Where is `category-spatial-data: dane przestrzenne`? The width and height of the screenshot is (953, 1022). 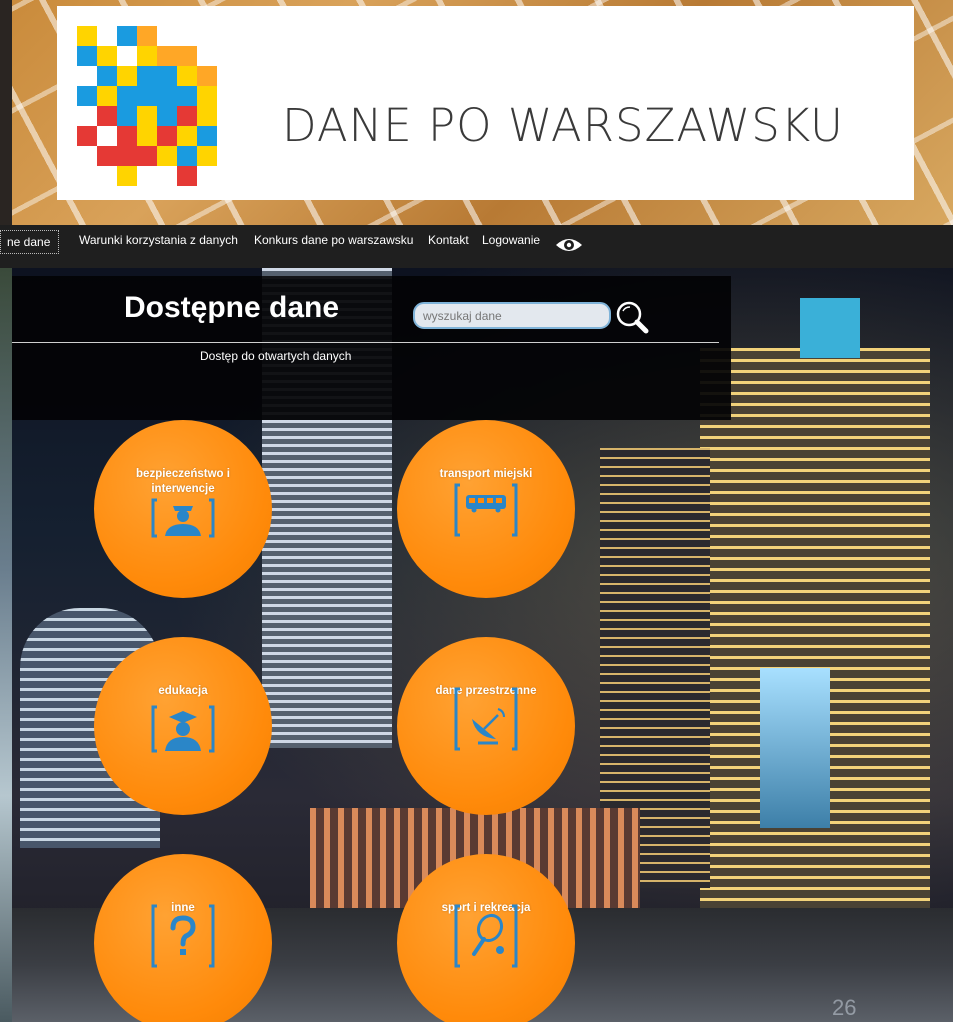 category-spatial-data: dane przestrzenne is located at coordinates (486, 726).